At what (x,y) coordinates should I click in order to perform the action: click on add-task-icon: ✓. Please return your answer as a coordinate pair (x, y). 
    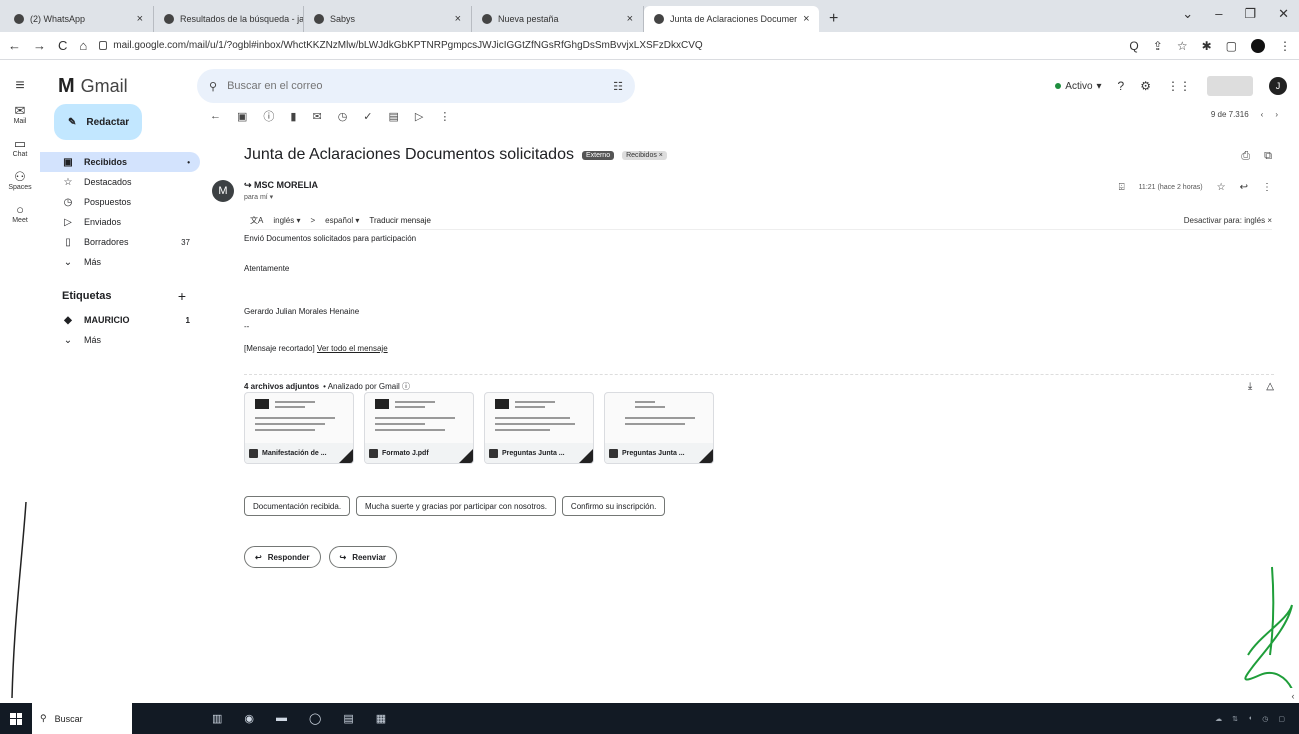
    Looking at the image, I should click on (367, 116).